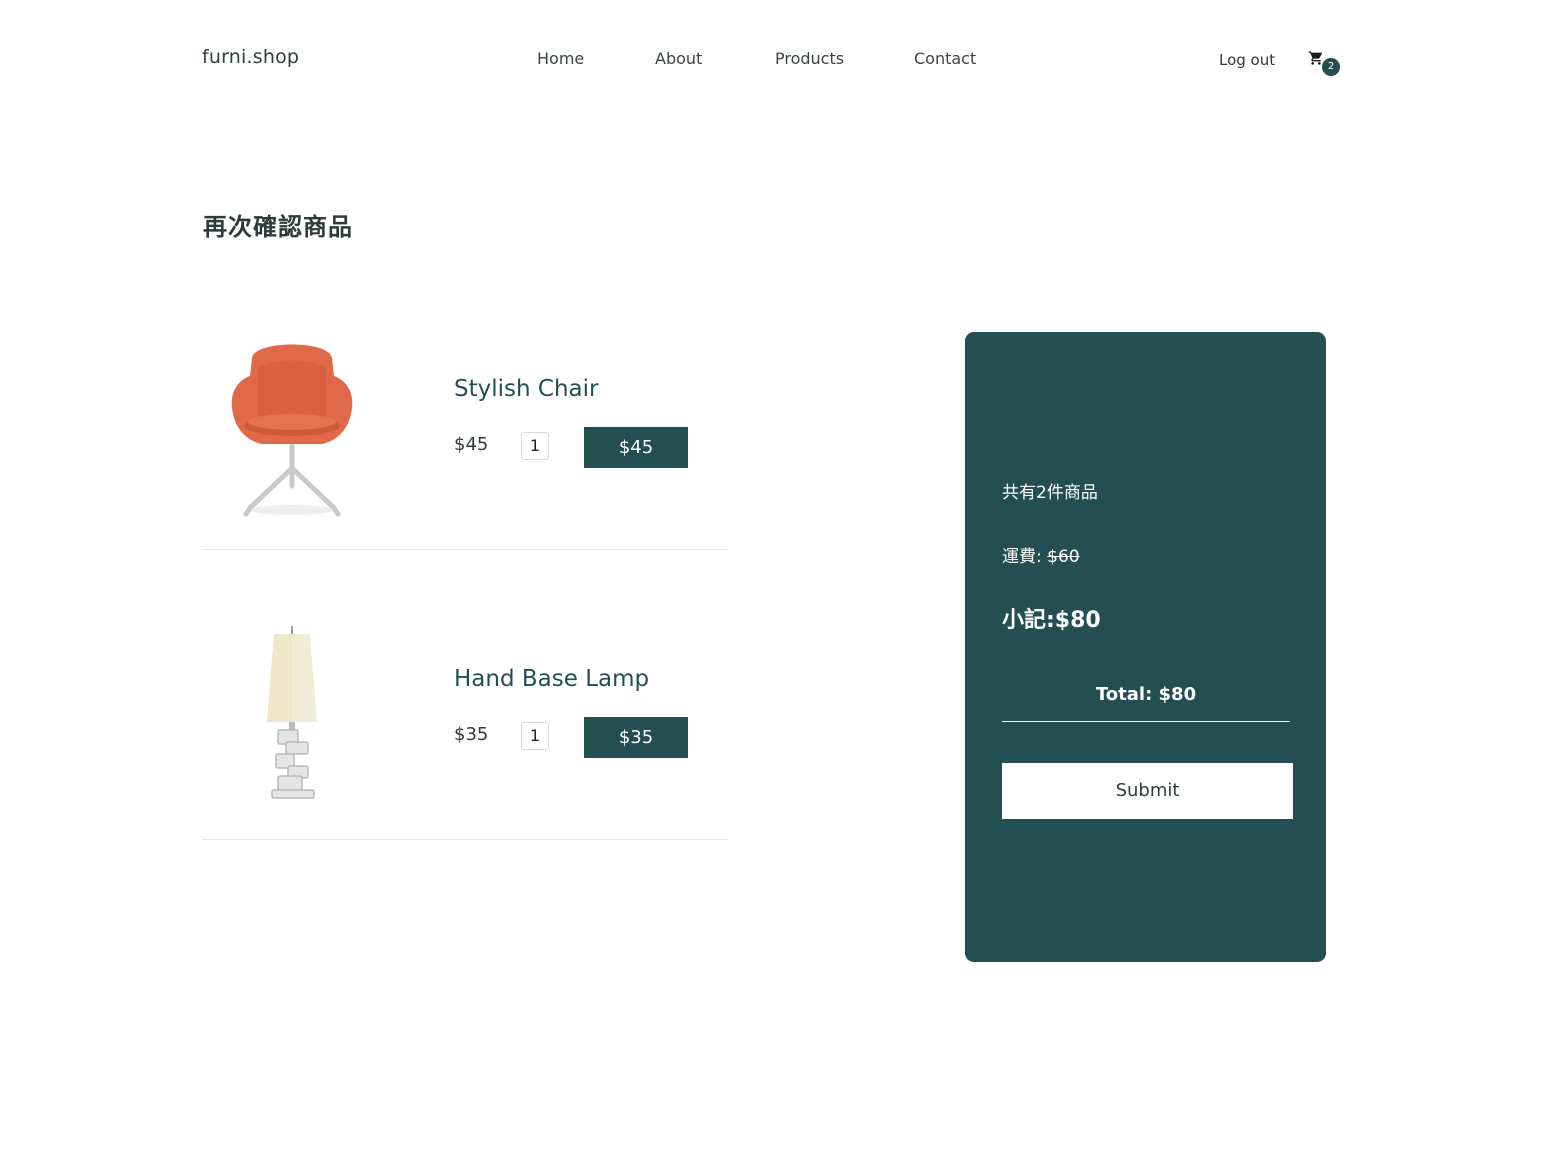 The image size is (1543, 1157). Describe the element at coordinates (1147, 791) in the screenshot. I see `submit-button: Submit` at that location.